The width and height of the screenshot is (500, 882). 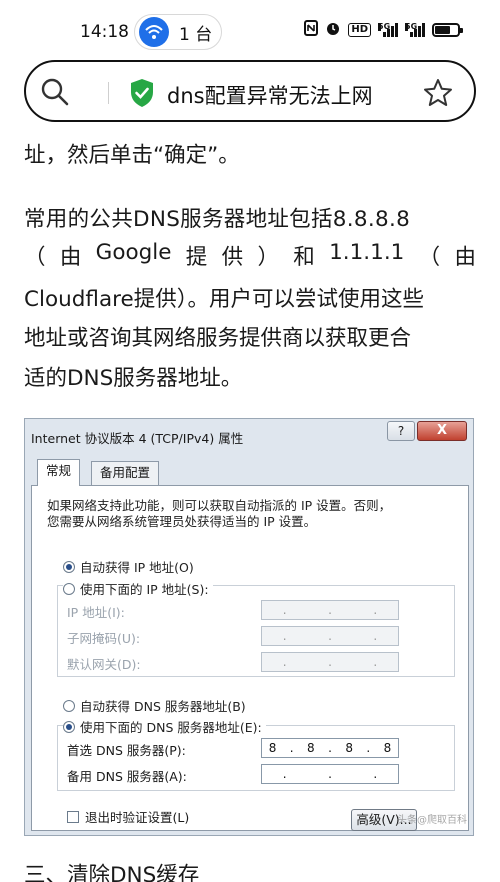 What do you see at coordinates (112, 872) in the screenshot?
I see `section-heading-cut: 三、清除DNS缓存` at bounding box center [112, 872].